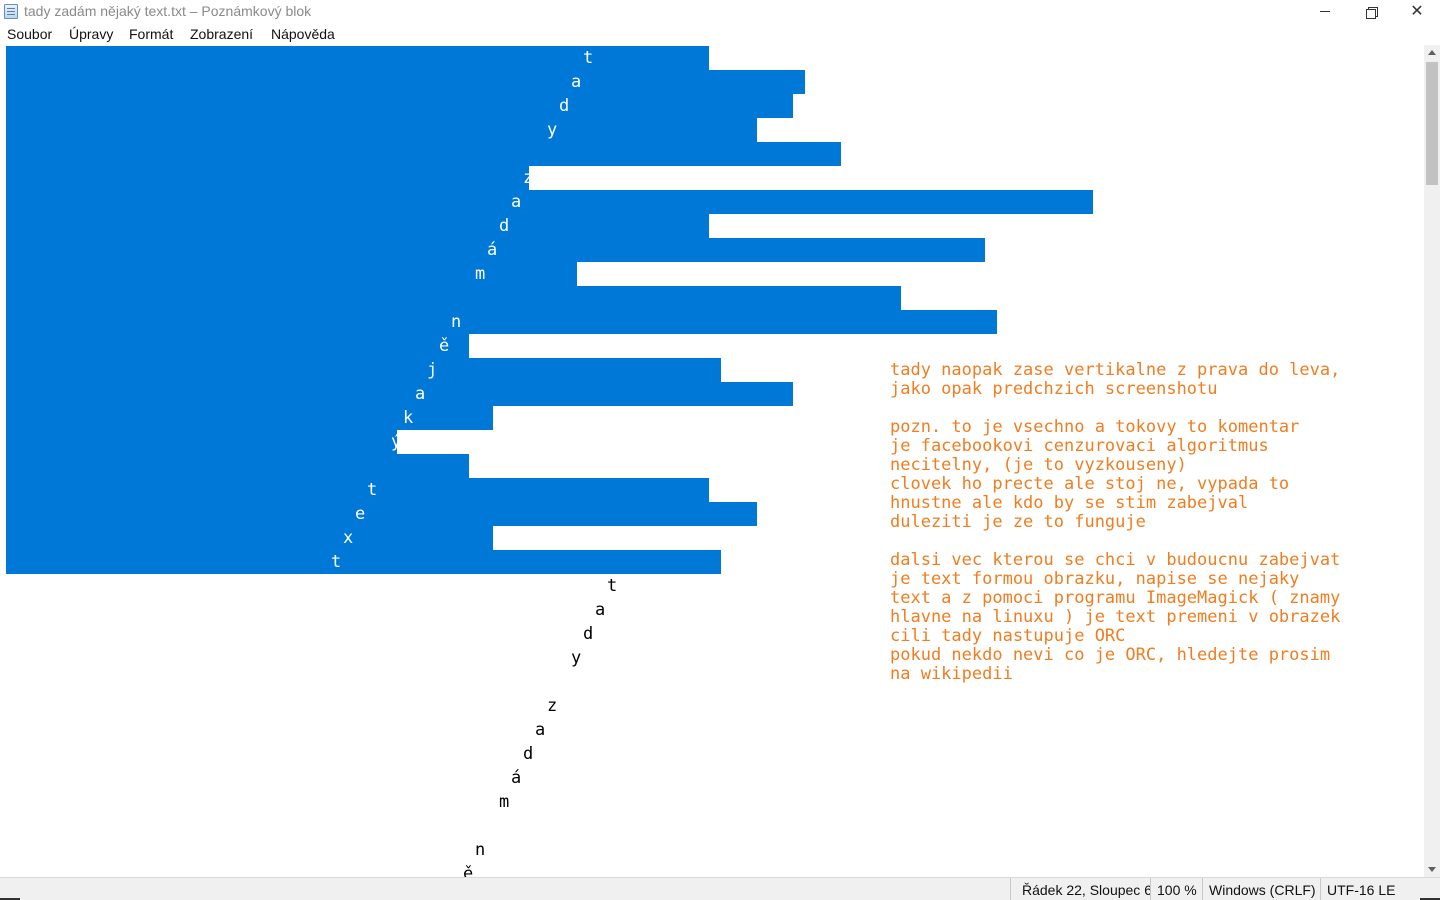 Image resolution: width=1440 pixels, height=900 pixels. What do you see at coordinates (221, 34) in the screenshot?
I see `menu-zobrazeni: Zobrazení` at bounding box center [221, 34].